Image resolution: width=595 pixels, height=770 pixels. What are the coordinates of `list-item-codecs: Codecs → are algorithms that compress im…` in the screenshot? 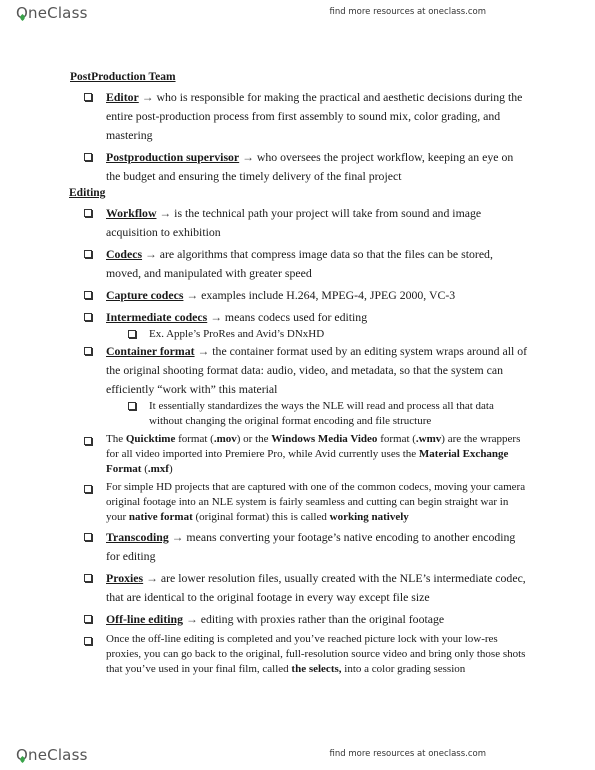 It's located at (300, 264).